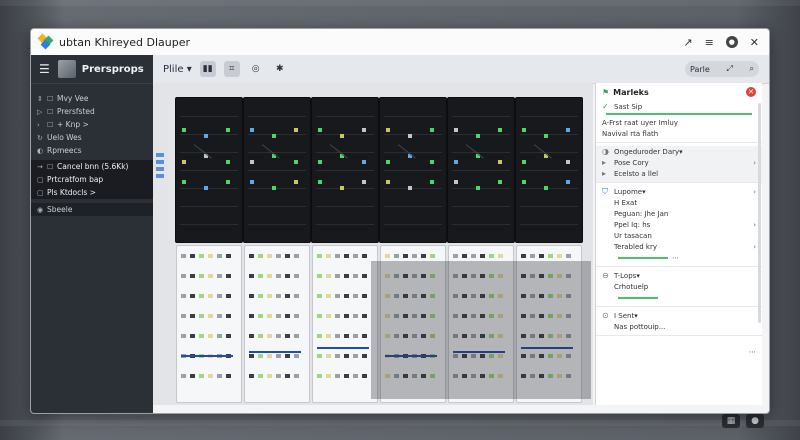 The width and height of the screenshot is (800, 440). I want to click on sidebar-item-8: ◉ Sbeele, so click(92, 209).